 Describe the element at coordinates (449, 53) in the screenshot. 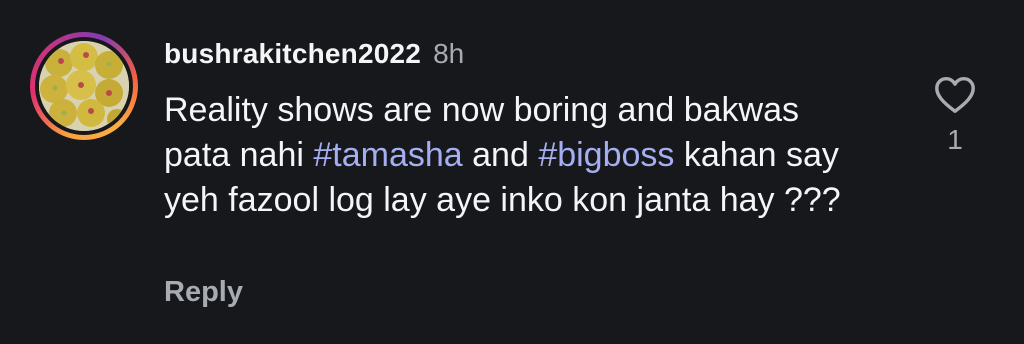

I see `timestamp: 8h` at that location.